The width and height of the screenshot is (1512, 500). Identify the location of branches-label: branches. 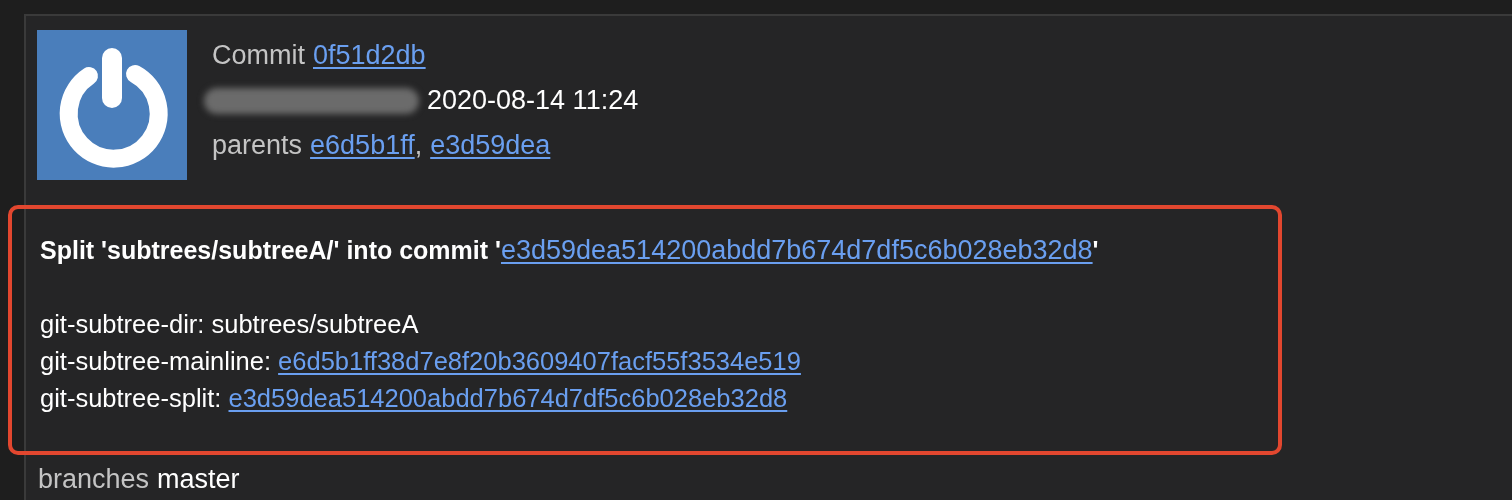
(94, 479).